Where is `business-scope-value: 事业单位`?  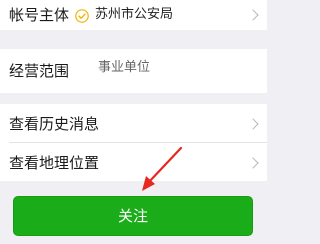 business-scope-value: 事业单位 is located at coordinates (124, 67).